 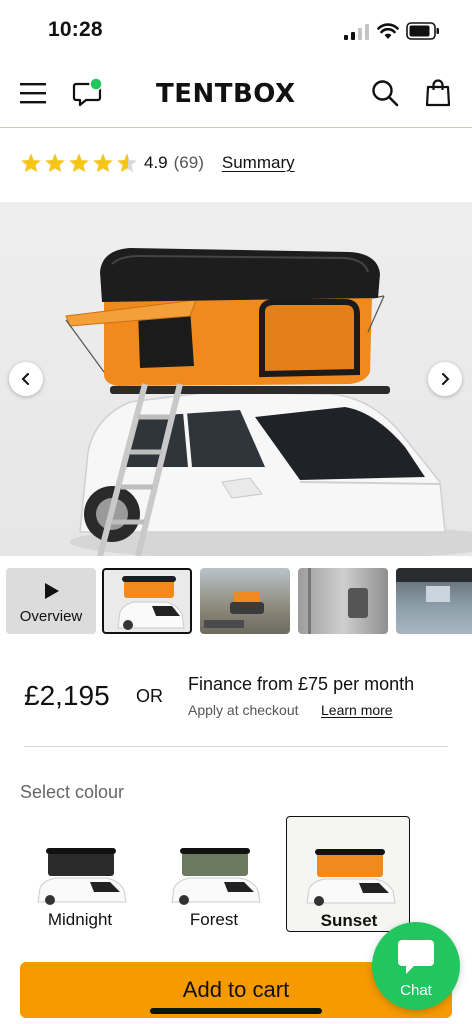 I want to click on rating-row: 4.9 (69) Summary, so click(x=157, y=163).